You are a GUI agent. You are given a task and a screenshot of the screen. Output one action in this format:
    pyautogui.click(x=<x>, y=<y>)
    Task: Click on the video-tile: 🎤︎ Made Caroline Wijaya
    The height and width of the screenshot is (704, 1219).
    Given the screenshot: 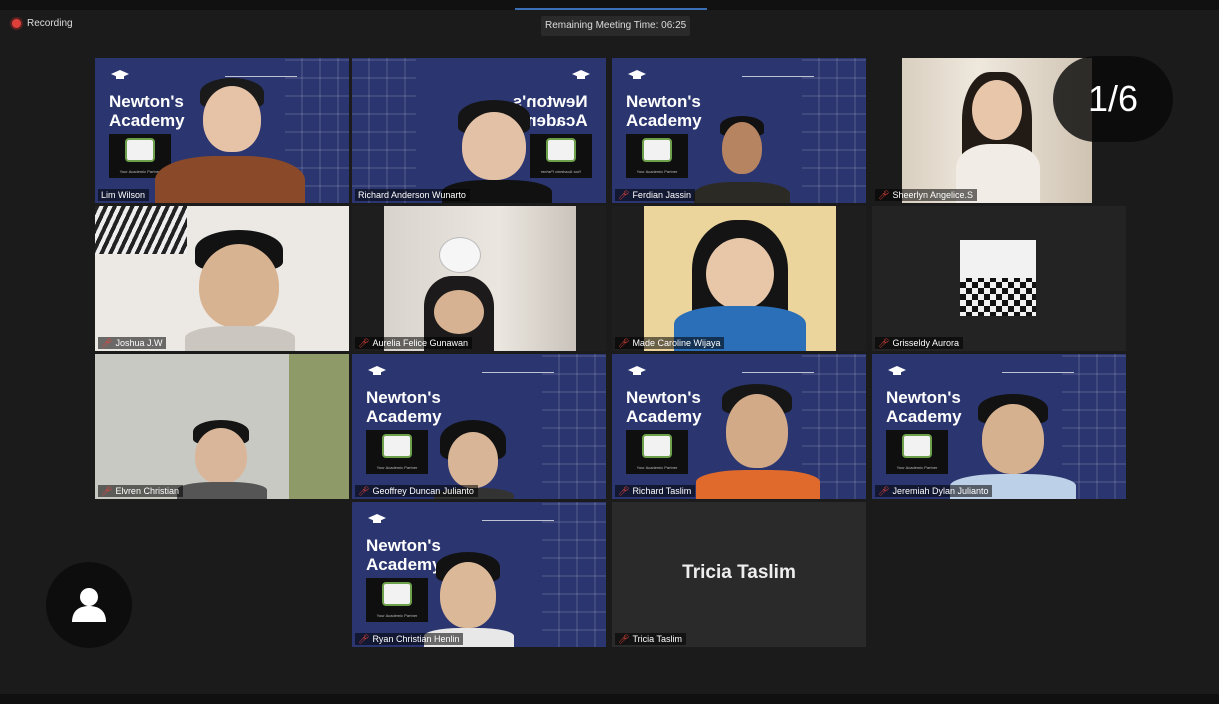 What is the action you would take?
    pyautogui.click(x=739, y=278)
    